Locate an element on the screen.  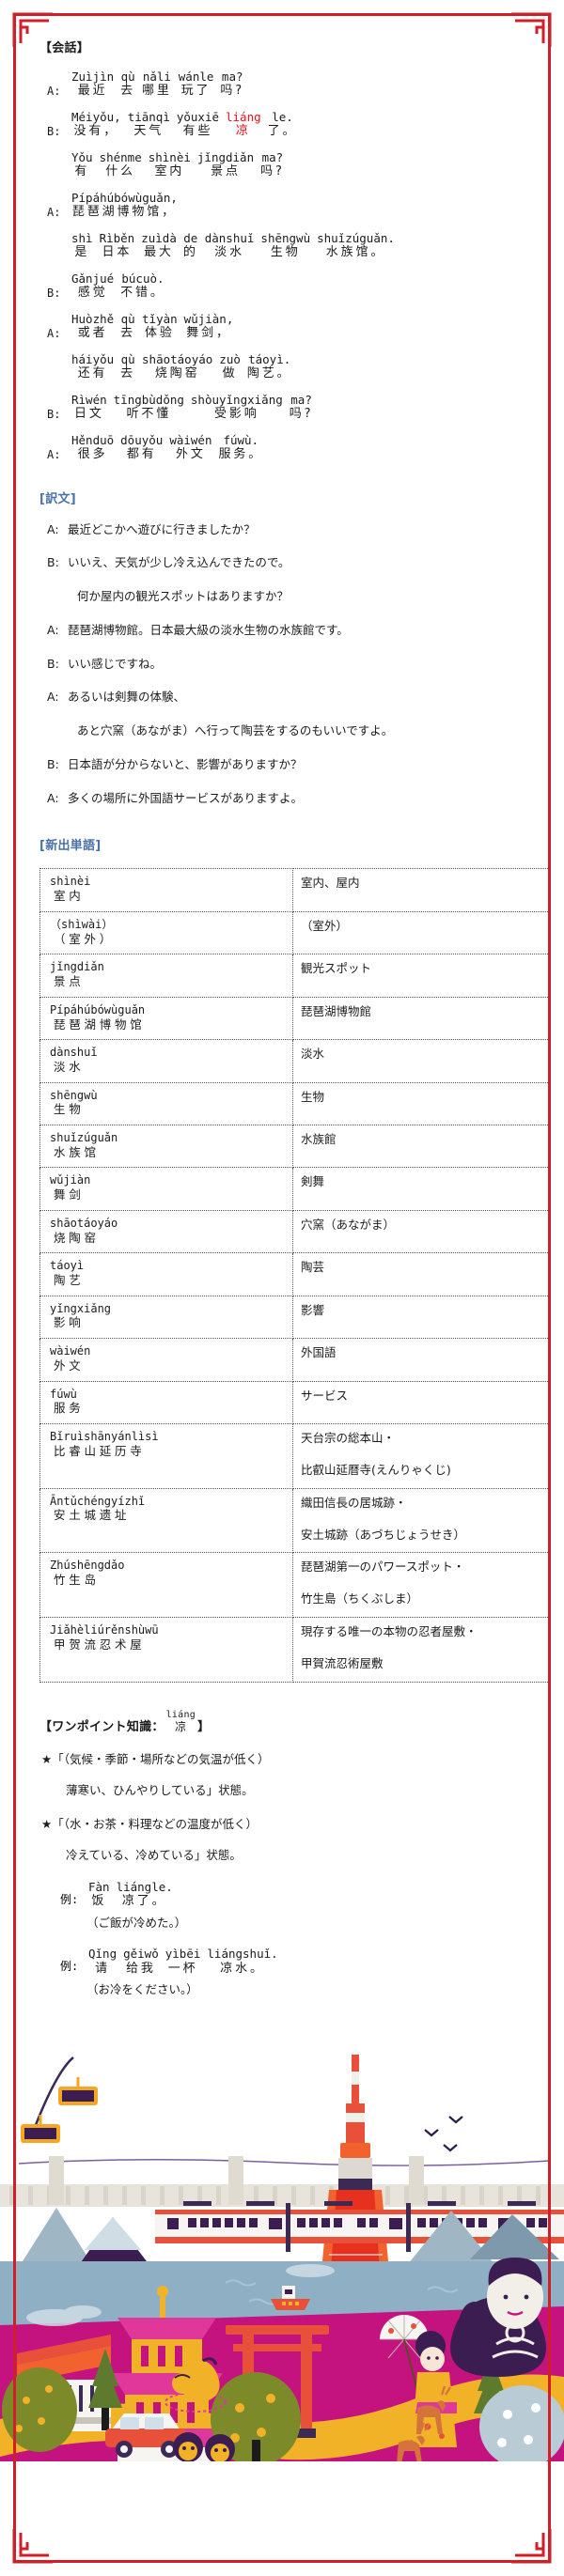
hanzi: 舞剑， is located at coordinates (208, 333).